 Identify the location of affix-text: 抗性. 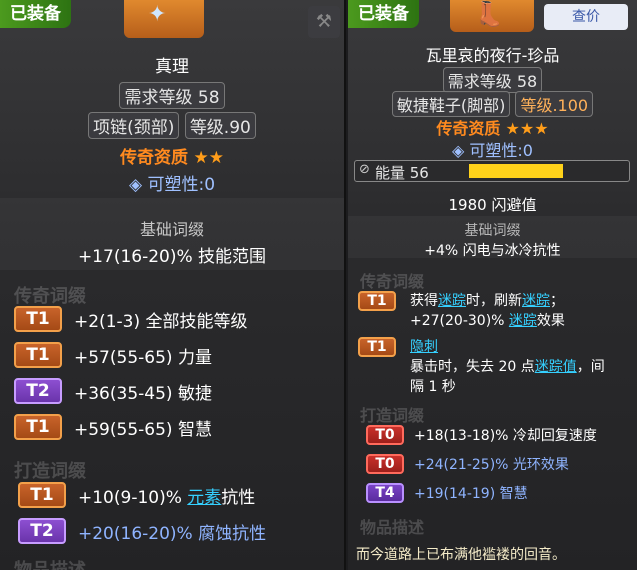
(238, 497).